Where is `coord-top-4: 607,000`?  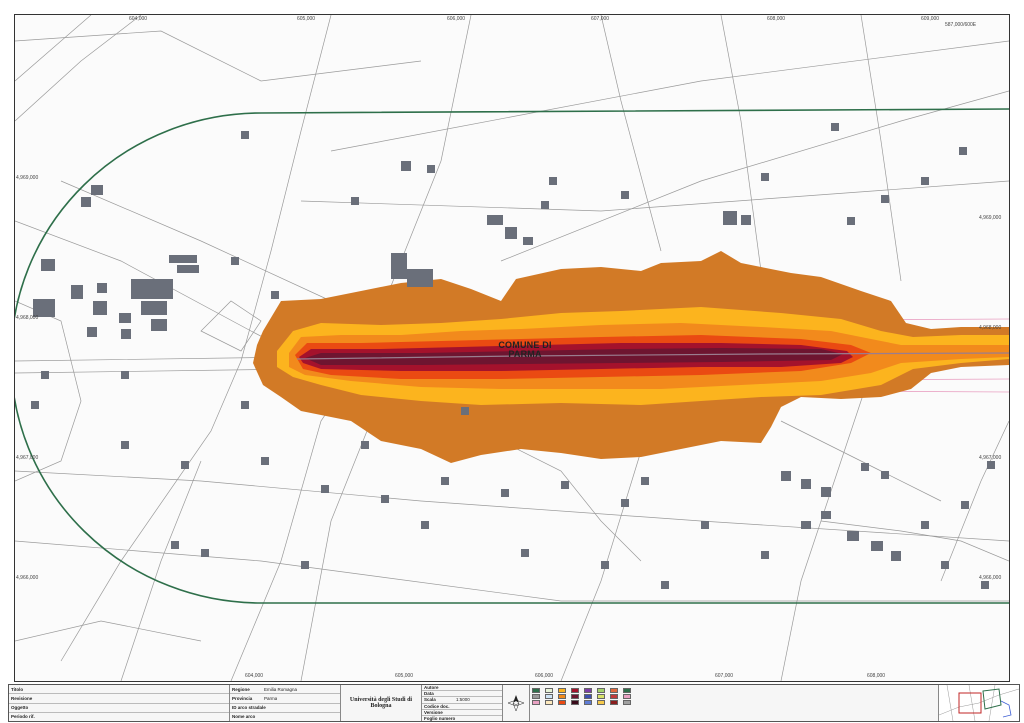 coord-top-4: 607,000 is located at coordinates (600, 19).